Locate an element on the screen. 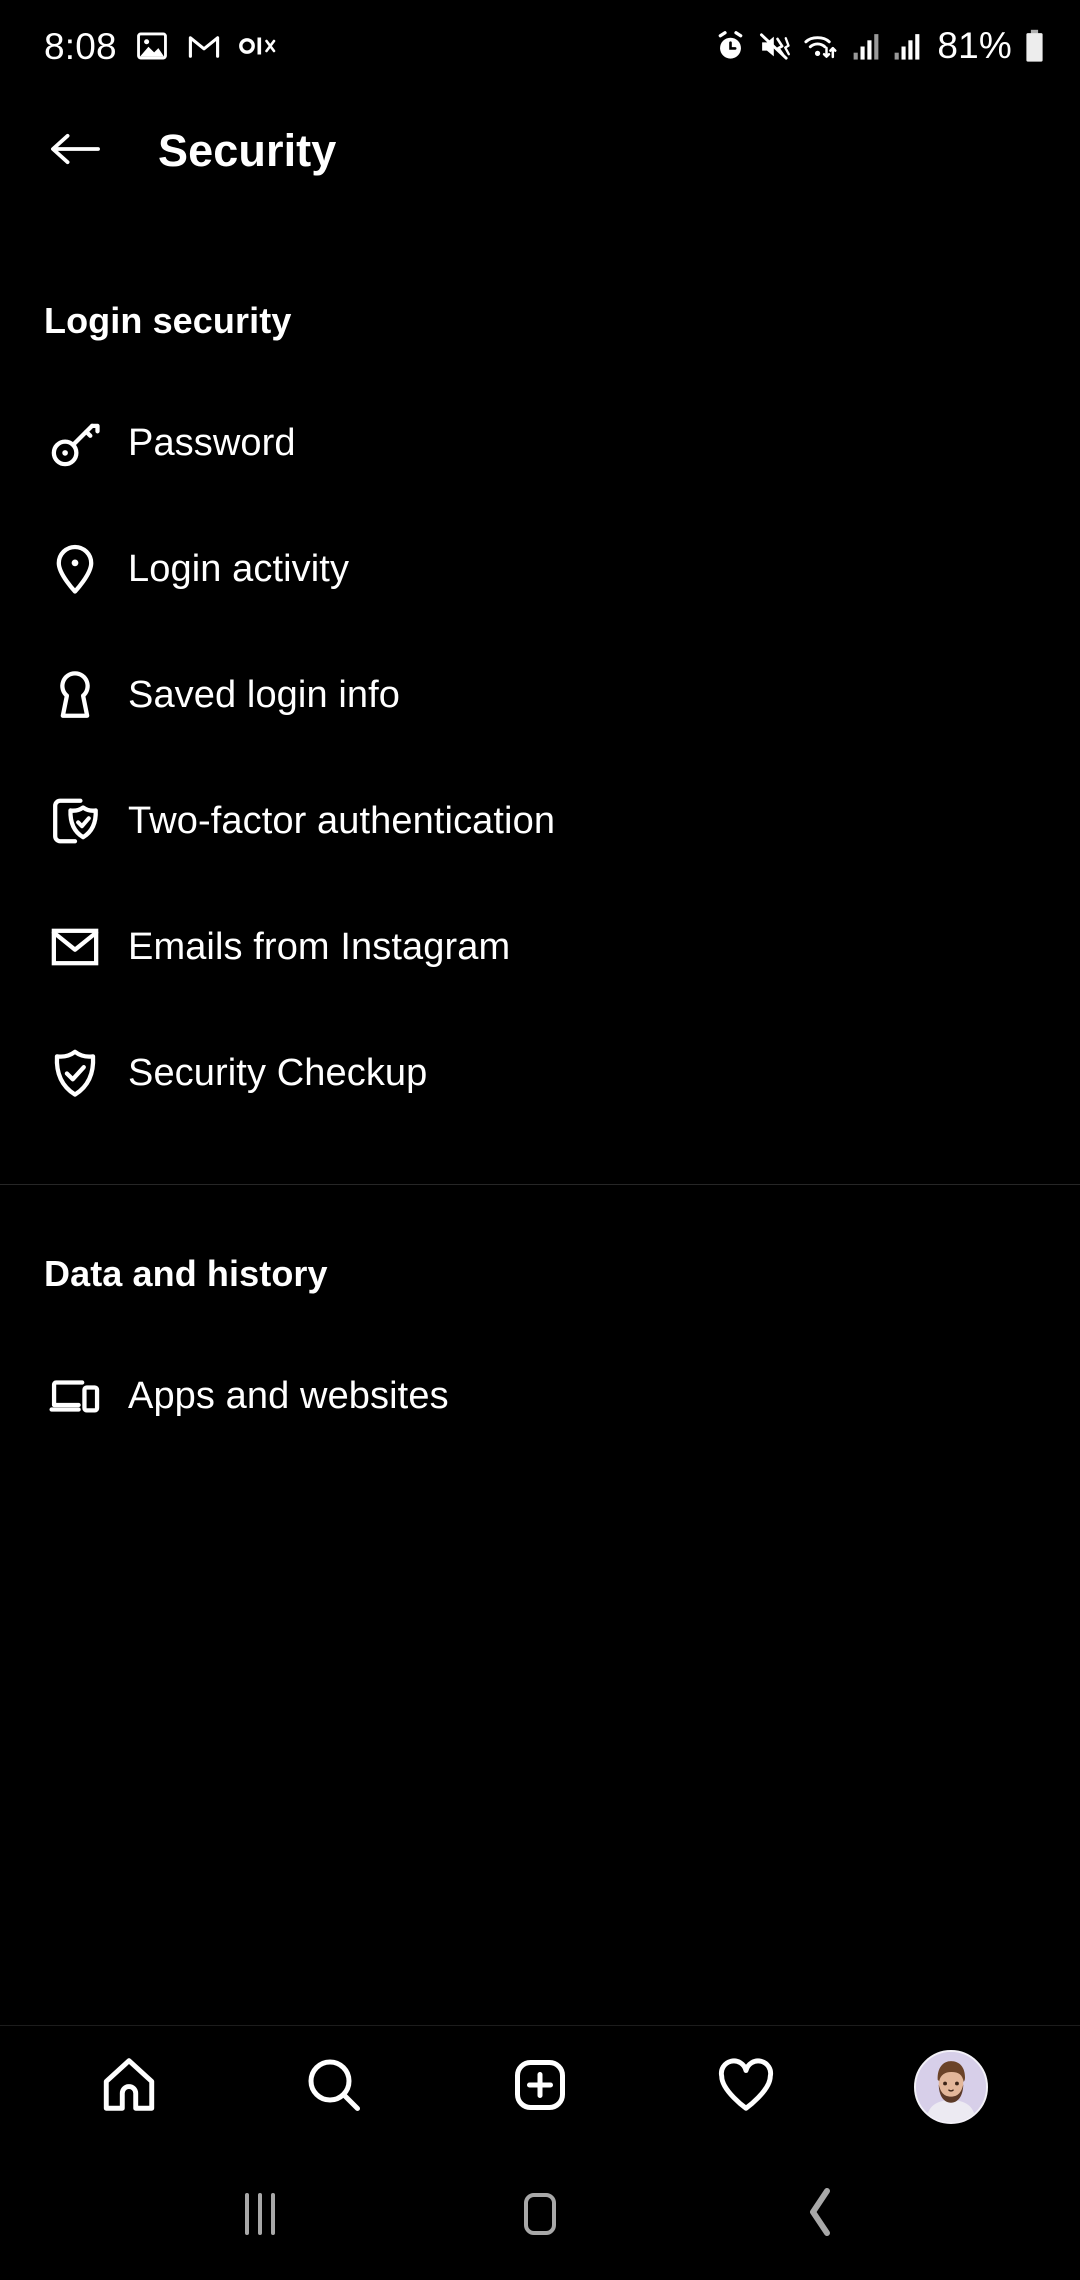 This screenshot has width=1080, height=2280. tab-profile is located at coordinates (951, 2087).